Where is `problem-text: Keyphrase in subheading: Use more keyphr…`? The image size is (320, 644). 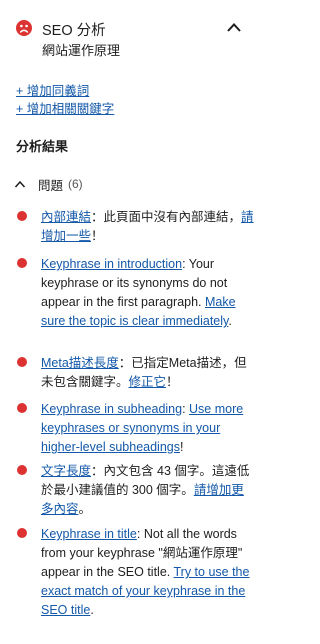 problem-text: Keyphrase in subheading: Use more keyphr… is located at coordinates (148, 428).